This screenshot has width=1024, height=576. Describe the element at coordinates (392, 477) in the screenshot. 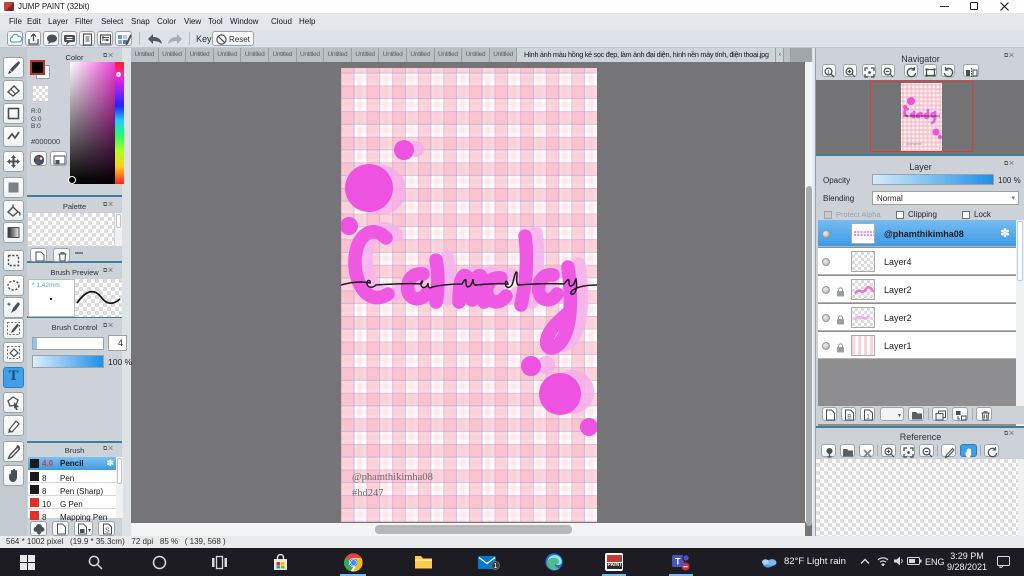

I see `svg-text: @phamthikimha08` at that location.